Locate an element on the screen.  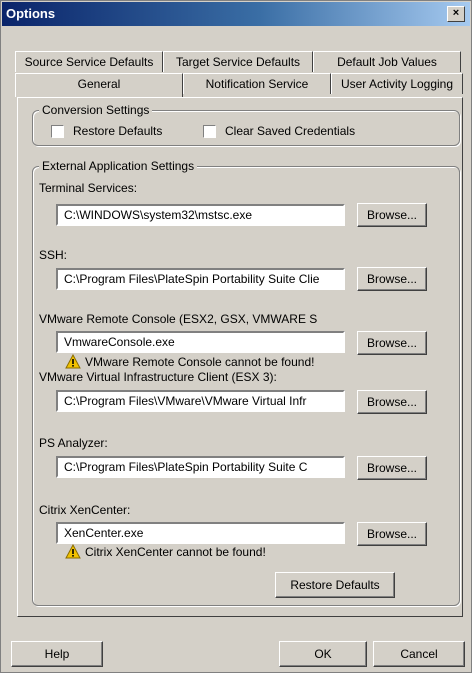
help-button: Help is located at coordinates (57, 654).